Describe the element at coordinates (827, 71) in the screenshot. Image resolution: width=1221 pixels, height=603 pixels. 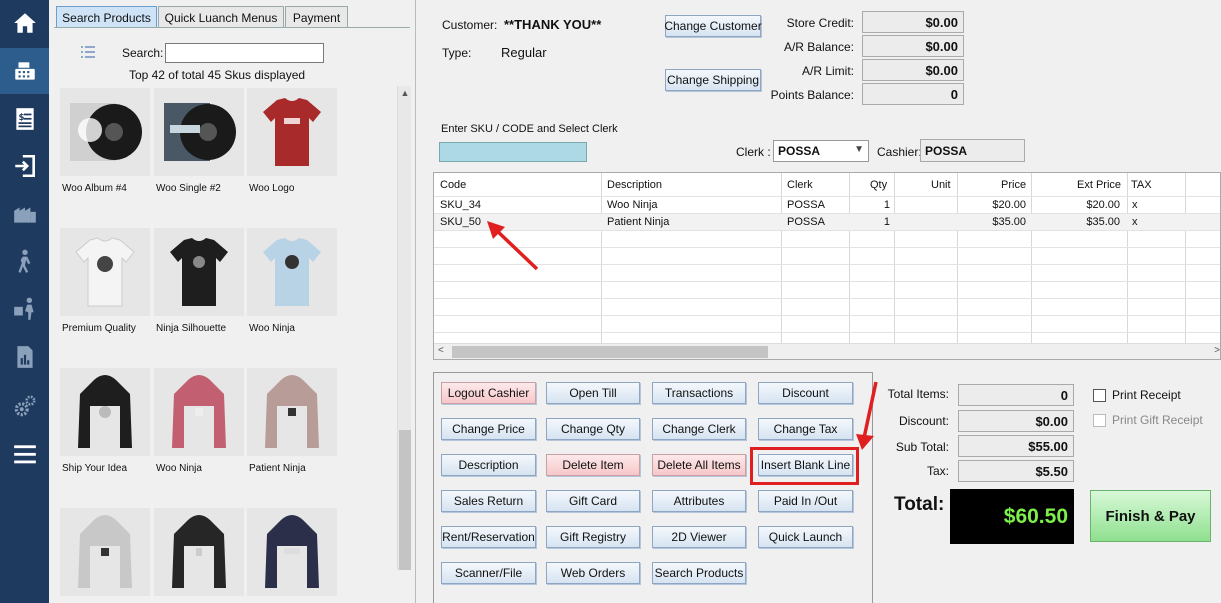
I see `ar-limit-label: A/R Limit:` at that location.